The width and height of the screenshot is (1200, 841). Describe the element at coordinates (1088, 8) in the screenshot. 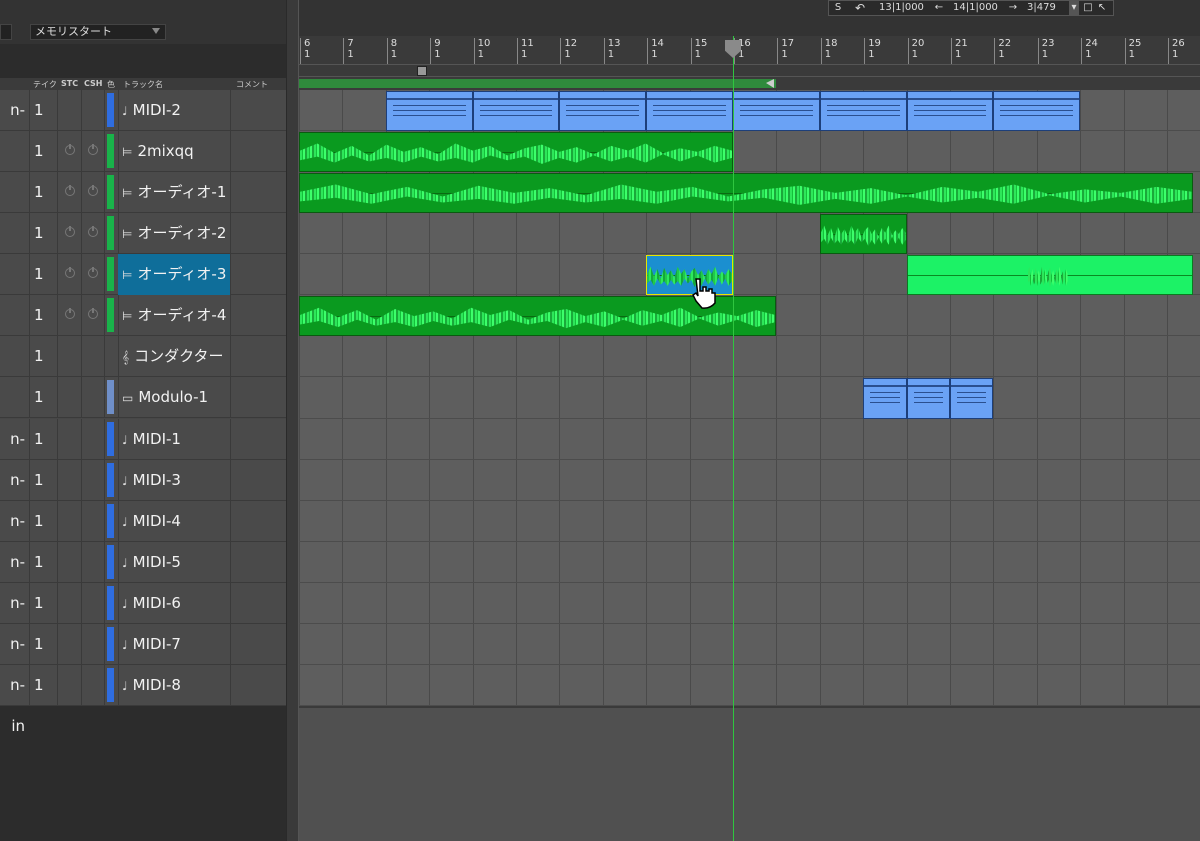

I see `square-icon: □` at that location.